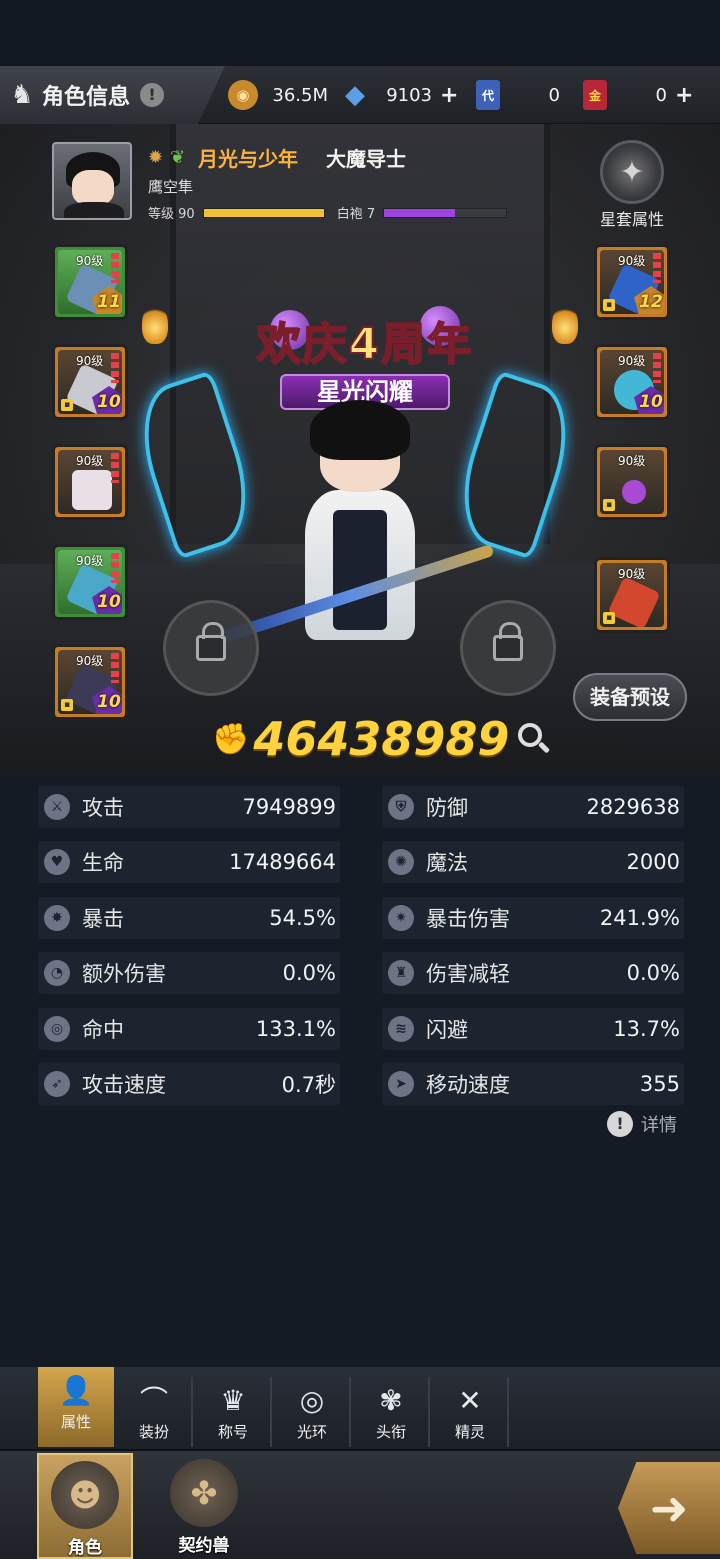 This screenshot has width=720, height=1559. I want to click on attack-speed-icon: ➶, so click(57, 1084).